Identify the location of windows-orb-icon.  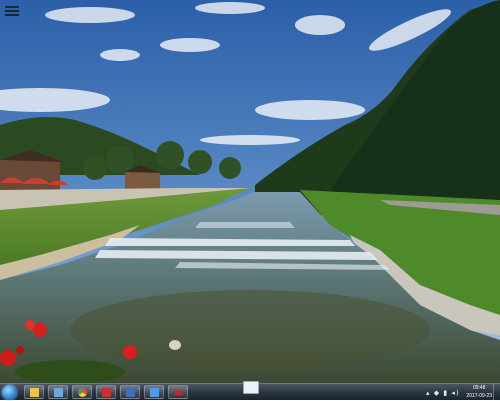
(9, 392).